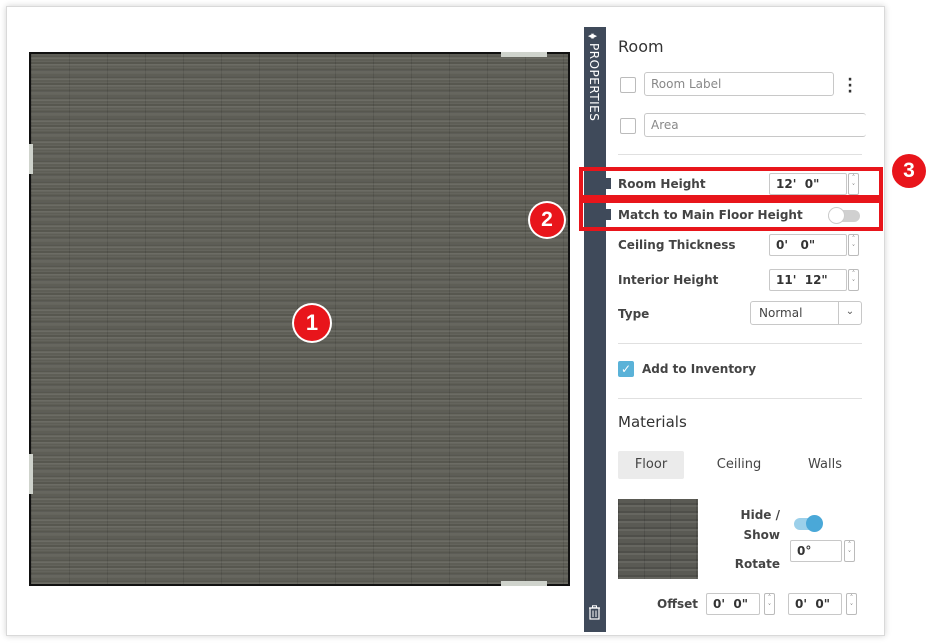  I want to click on properties-sidebar-tab: ◂▸ PROPERTIES, so click(595, 329).